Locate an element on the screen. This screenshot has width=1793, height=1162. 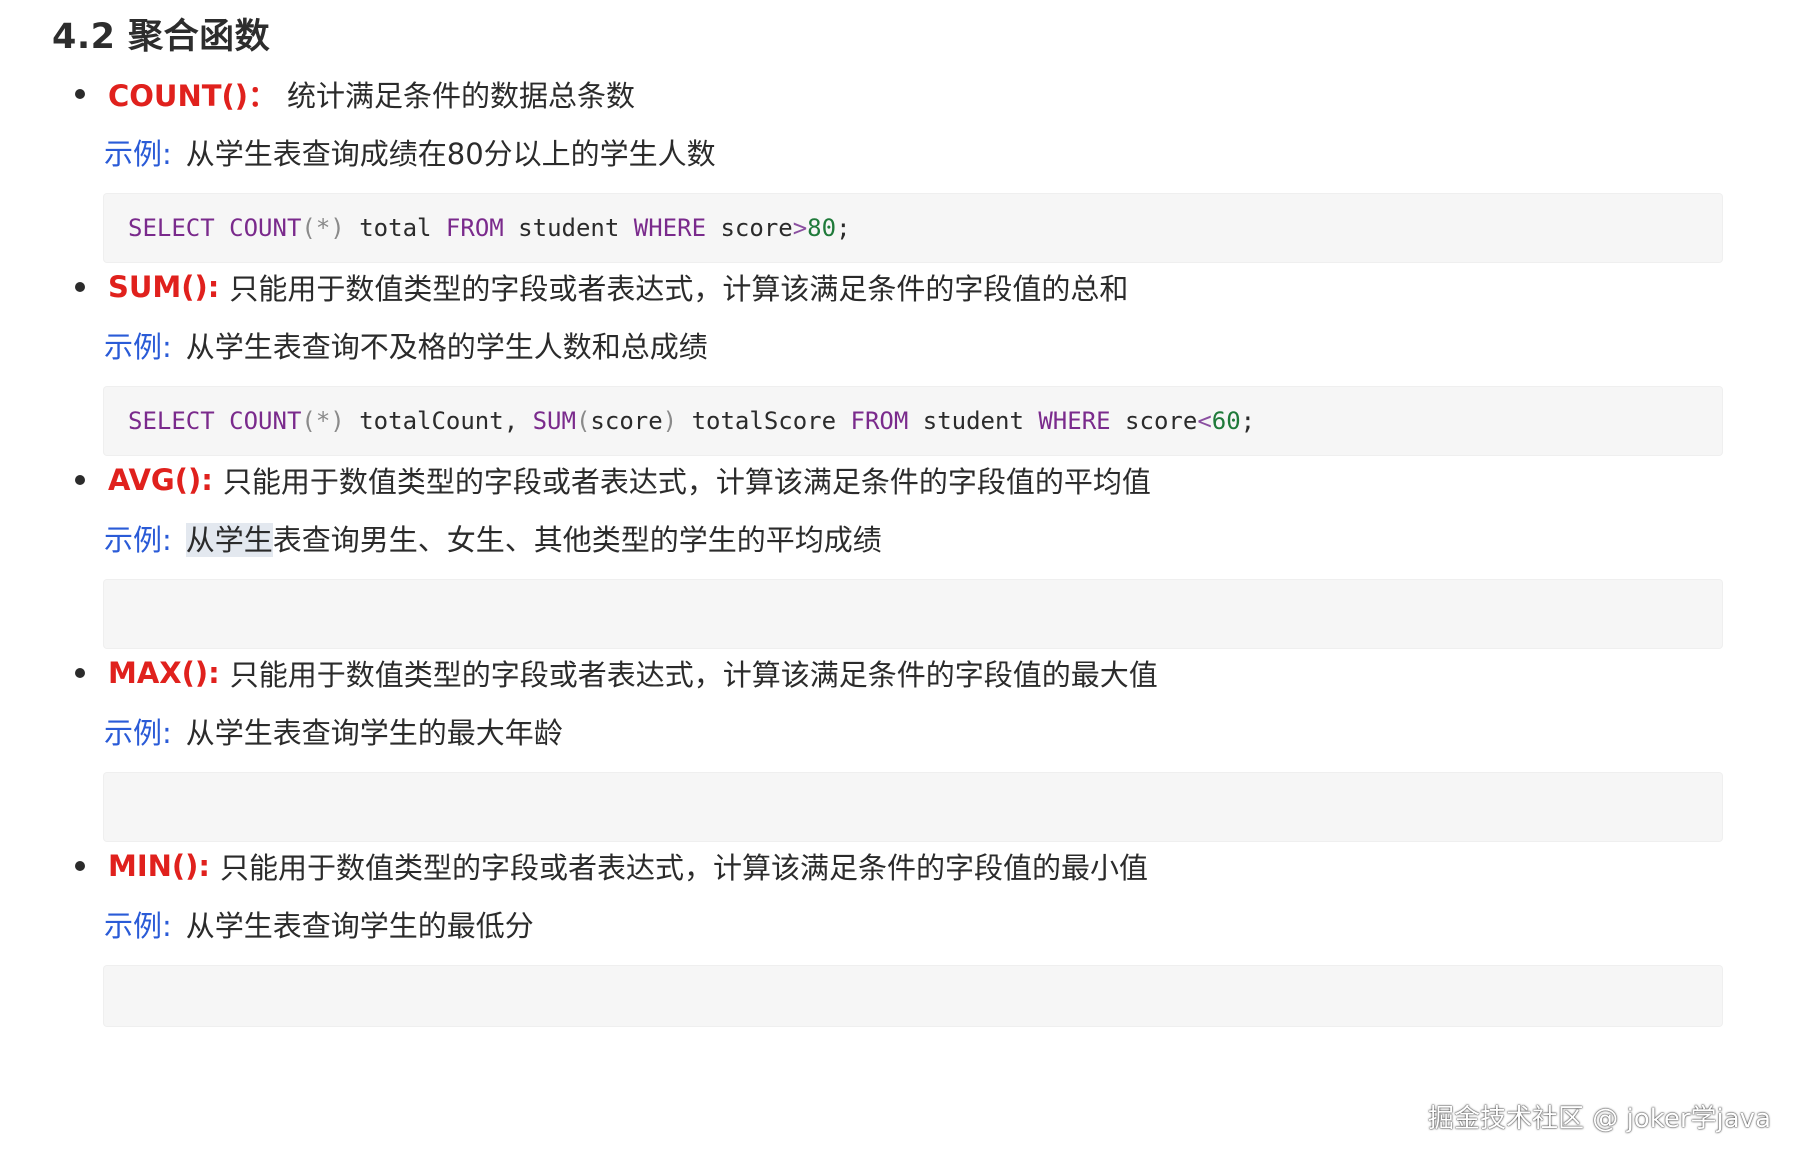
function-description: 只能用于数值类型的字段或者表达式，计算该满足条件的字段值的平均值 is located at coordinates (686, 482).